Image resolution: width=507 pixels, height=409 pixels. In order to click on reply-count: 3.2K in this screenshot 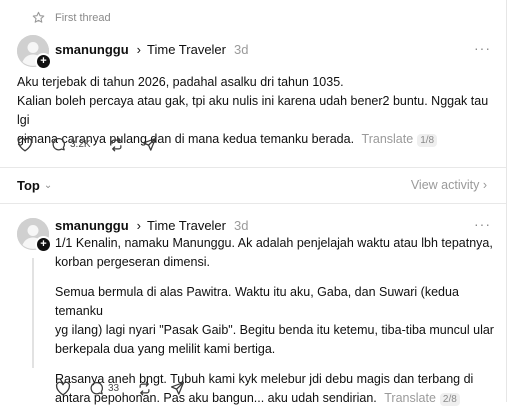, I will do `click(80, 144)`.